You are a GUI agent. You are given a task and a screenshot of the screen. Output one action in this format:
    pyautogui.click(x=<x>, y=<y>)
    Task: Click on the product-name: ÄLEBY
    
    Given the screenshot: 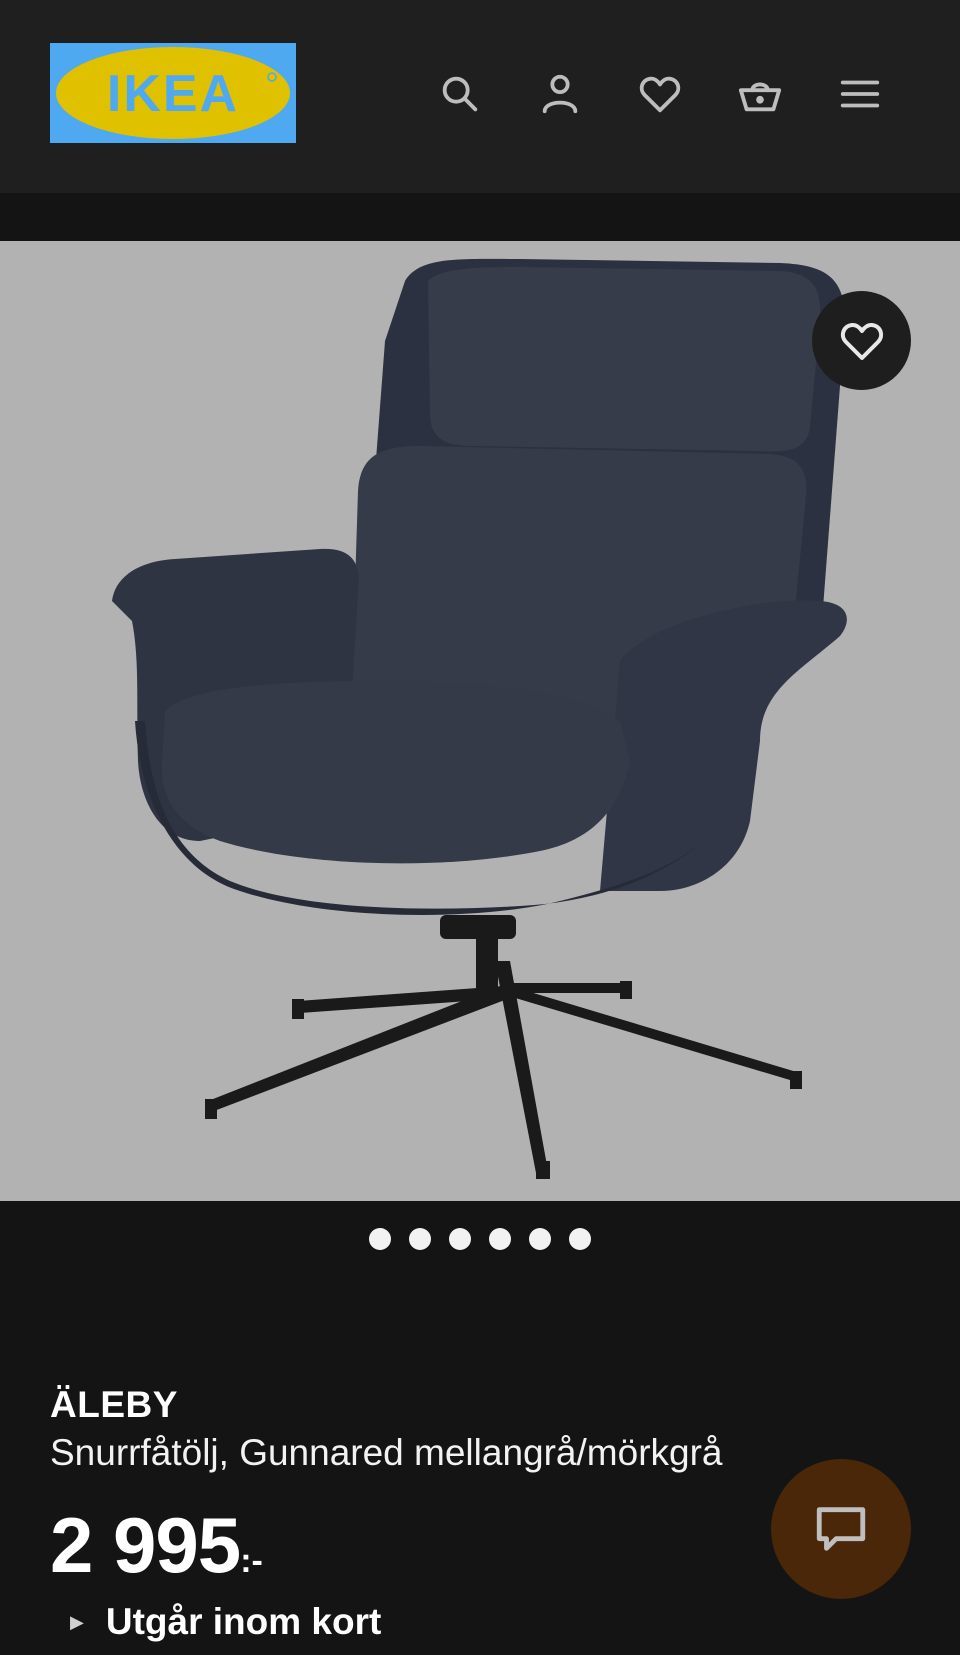 What is the action you would take?
    pyautogui.click(x=114, y=1404)
    